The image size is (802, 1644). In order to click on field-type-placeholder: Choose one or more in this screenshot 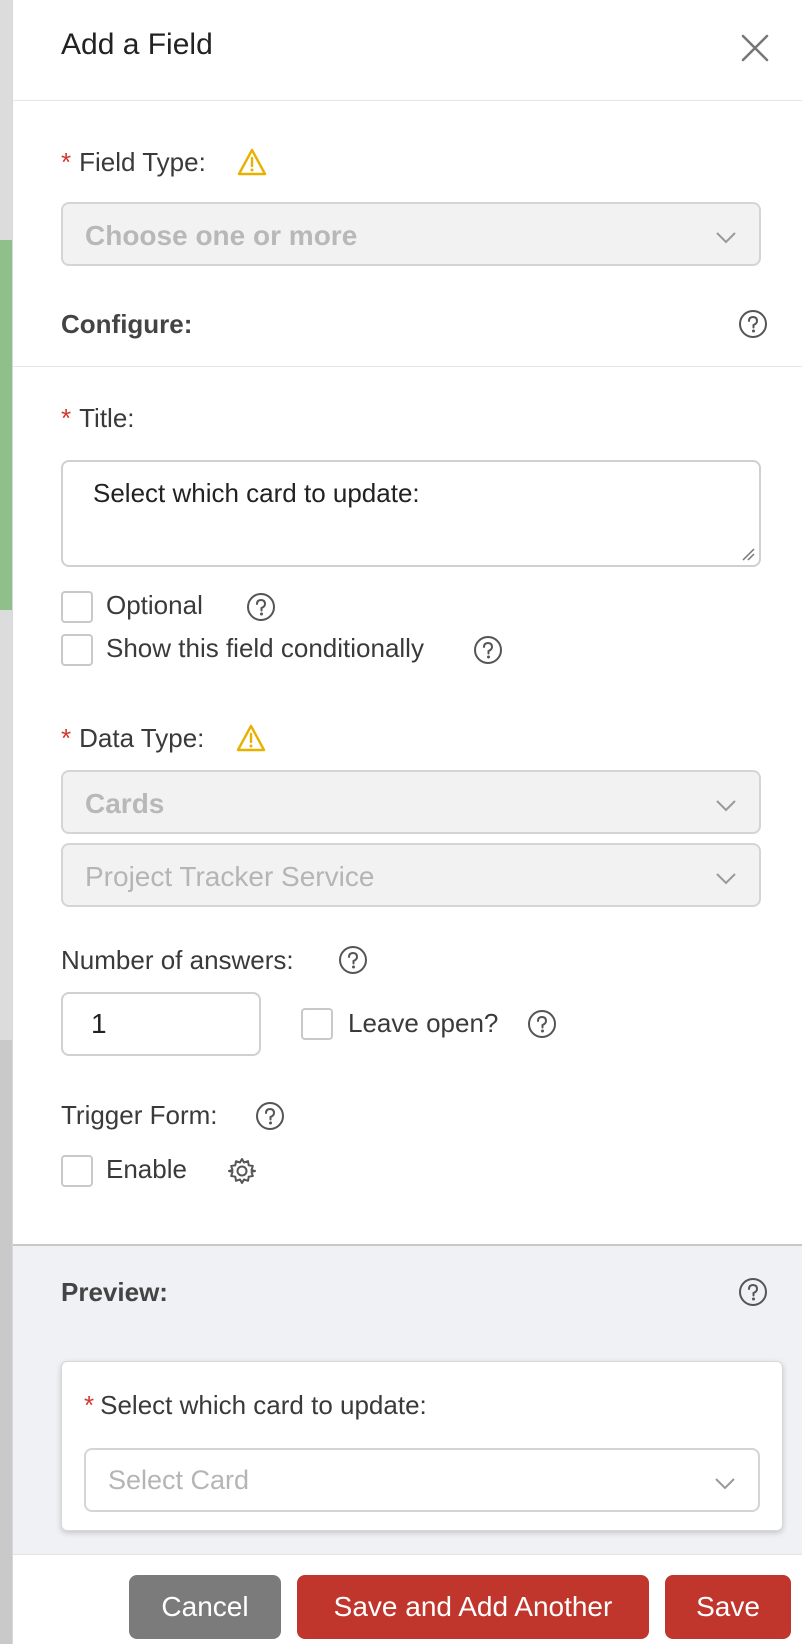, I will do `click(221, 235)`.